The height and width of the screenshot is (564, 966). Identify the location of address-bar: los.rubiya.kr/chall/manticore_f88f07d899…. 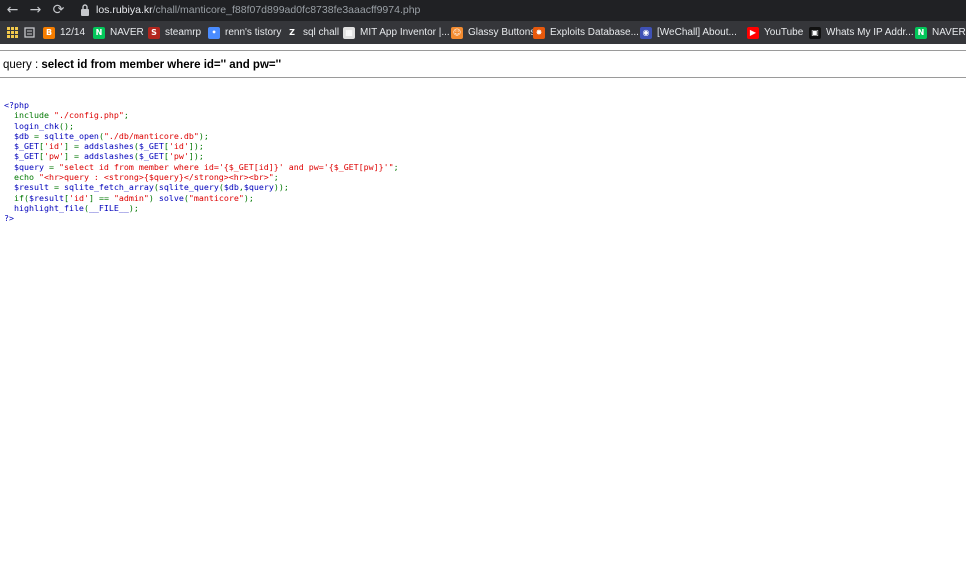
(258, 10).